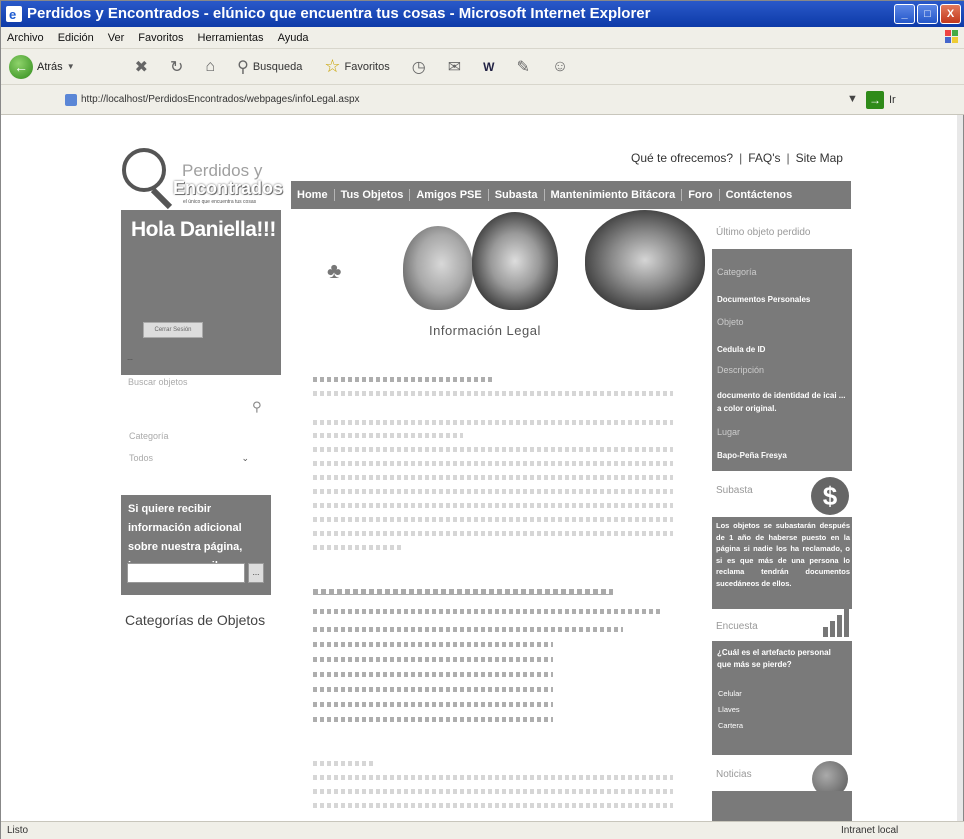 The image size is (964, 839). I want to click on category-select: Todos ⌄, so click(189, 458).